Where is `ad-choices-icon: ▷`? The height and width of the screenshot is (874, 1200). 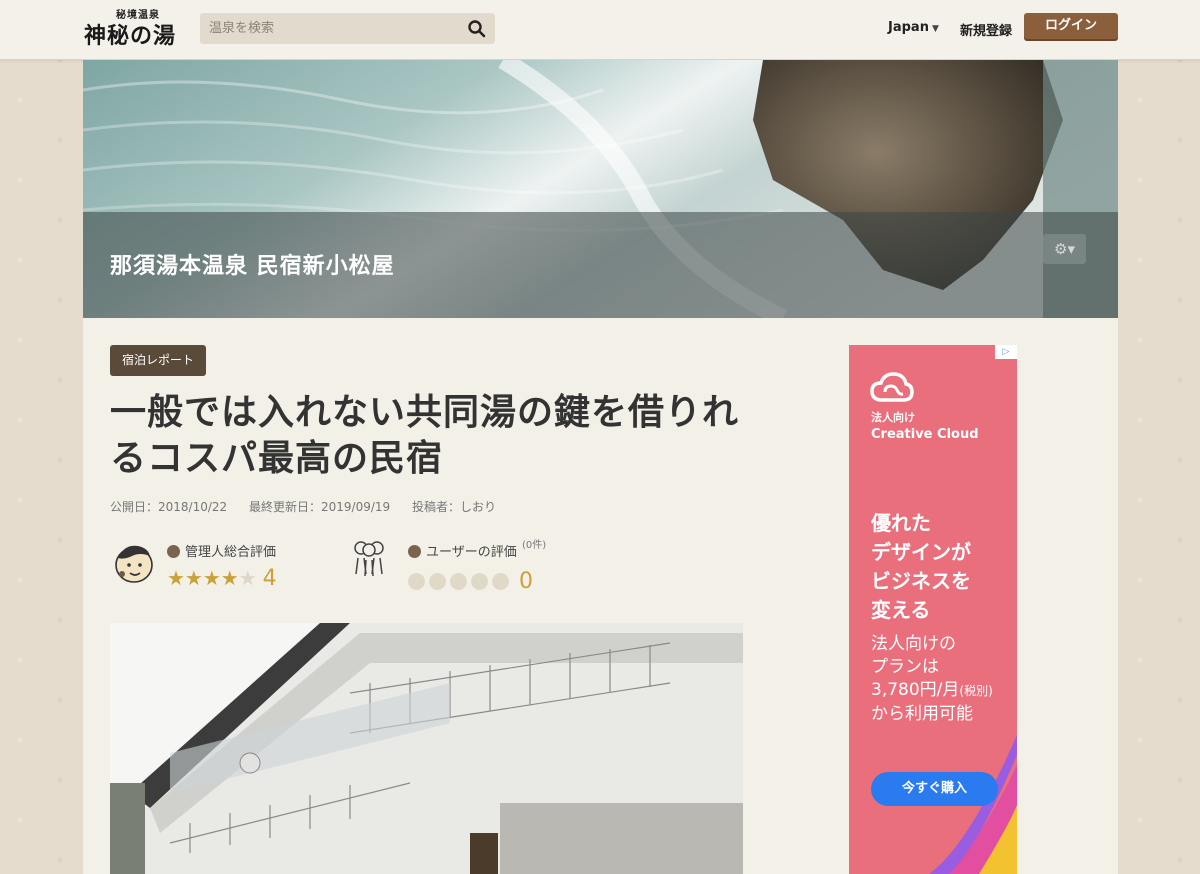
ad-choices-icon: ▷ is located at coordinates (1006, 352).